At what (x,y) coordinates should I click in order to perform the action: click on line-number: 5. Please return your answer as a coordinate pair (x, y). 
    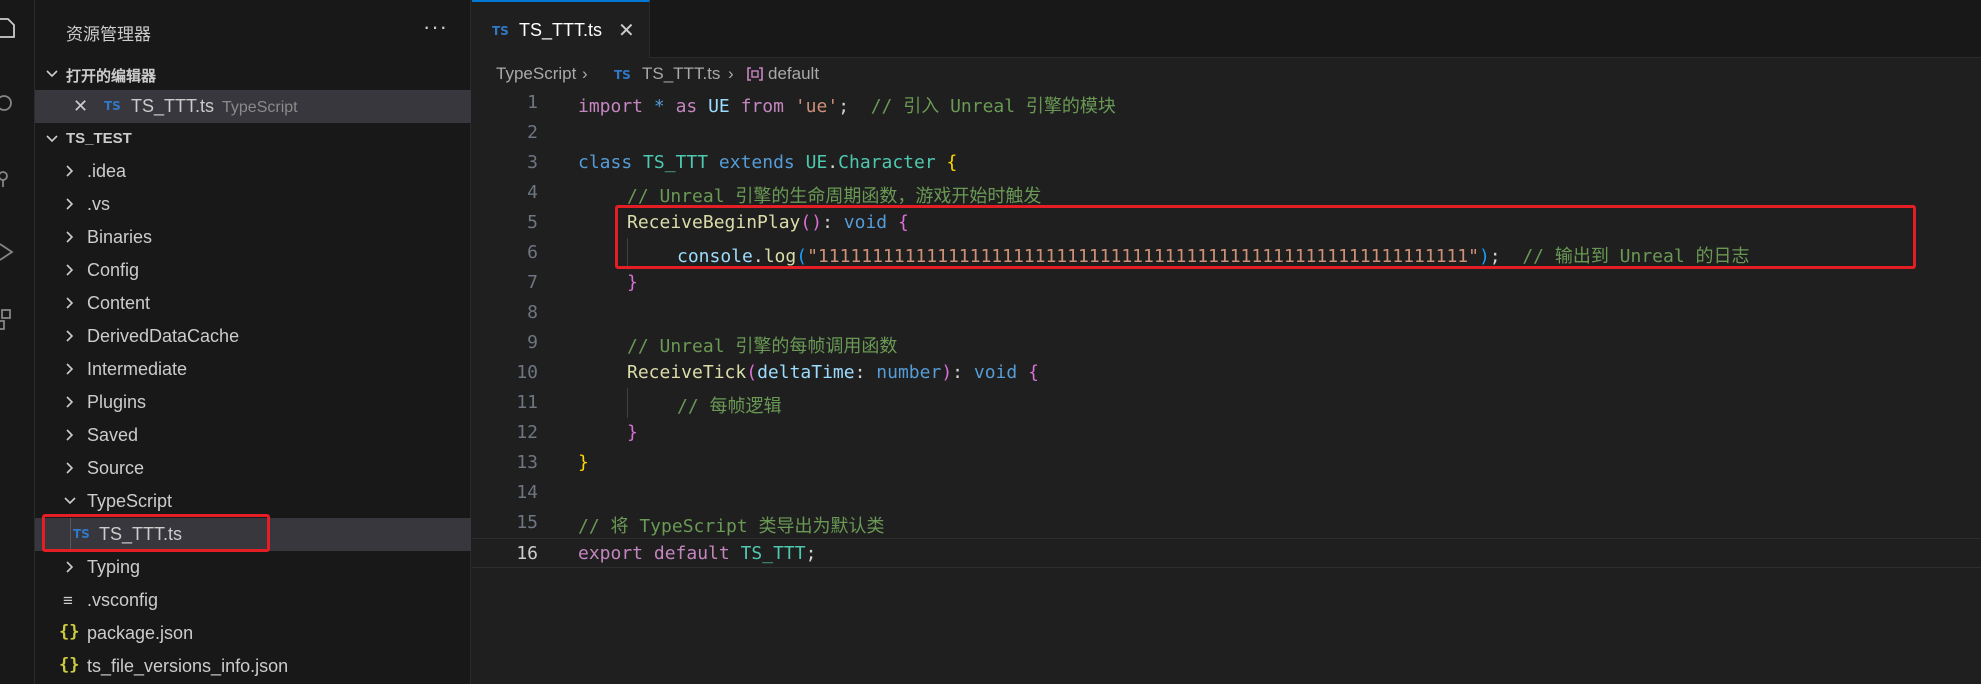
    Looking at the image, I should click on (532, 222).